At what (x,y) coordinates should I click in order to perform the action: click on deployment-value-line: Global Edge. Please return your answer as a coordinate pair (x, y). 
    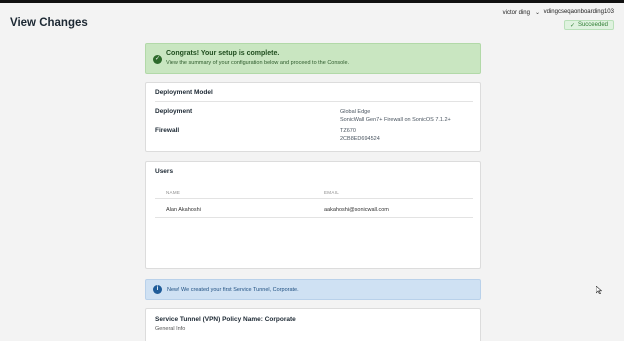
    Looking at the image, I should click on (355, 112).